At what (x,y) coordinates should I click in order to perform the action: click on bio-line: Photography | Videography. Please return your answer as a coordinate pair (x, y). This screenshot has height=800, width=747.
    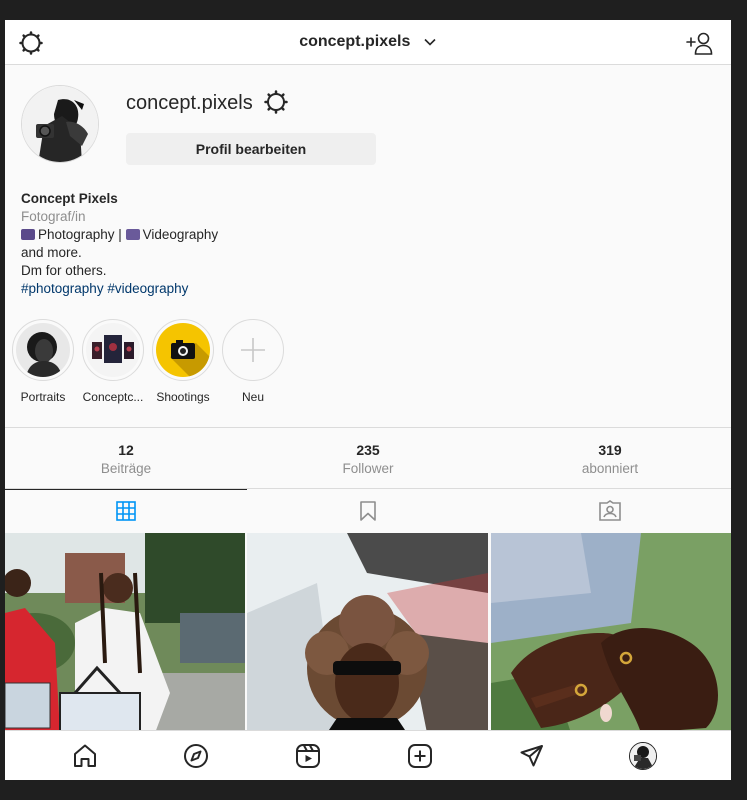
    Looking at the image, I should click on (119, 235).